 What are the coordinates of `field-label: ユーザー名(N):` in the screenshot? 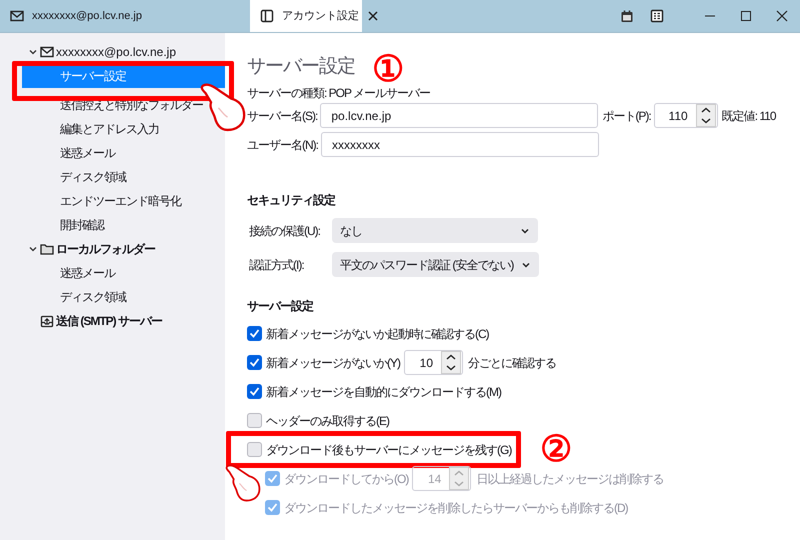 It's located at (282, 145).